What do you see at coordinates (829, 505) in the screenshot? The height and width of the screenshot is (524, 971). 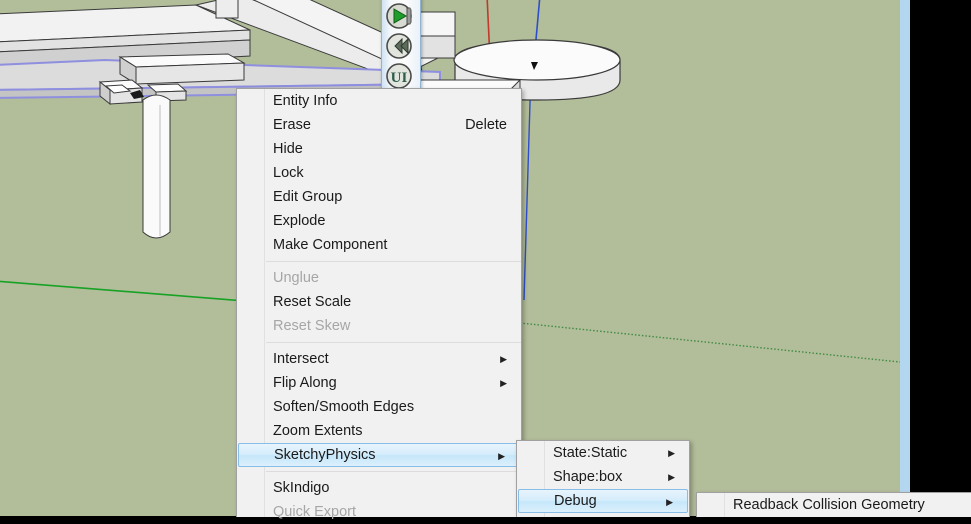 I see `menu-item-label: Readback Collision Geometry` at bounding box center [829, 505].